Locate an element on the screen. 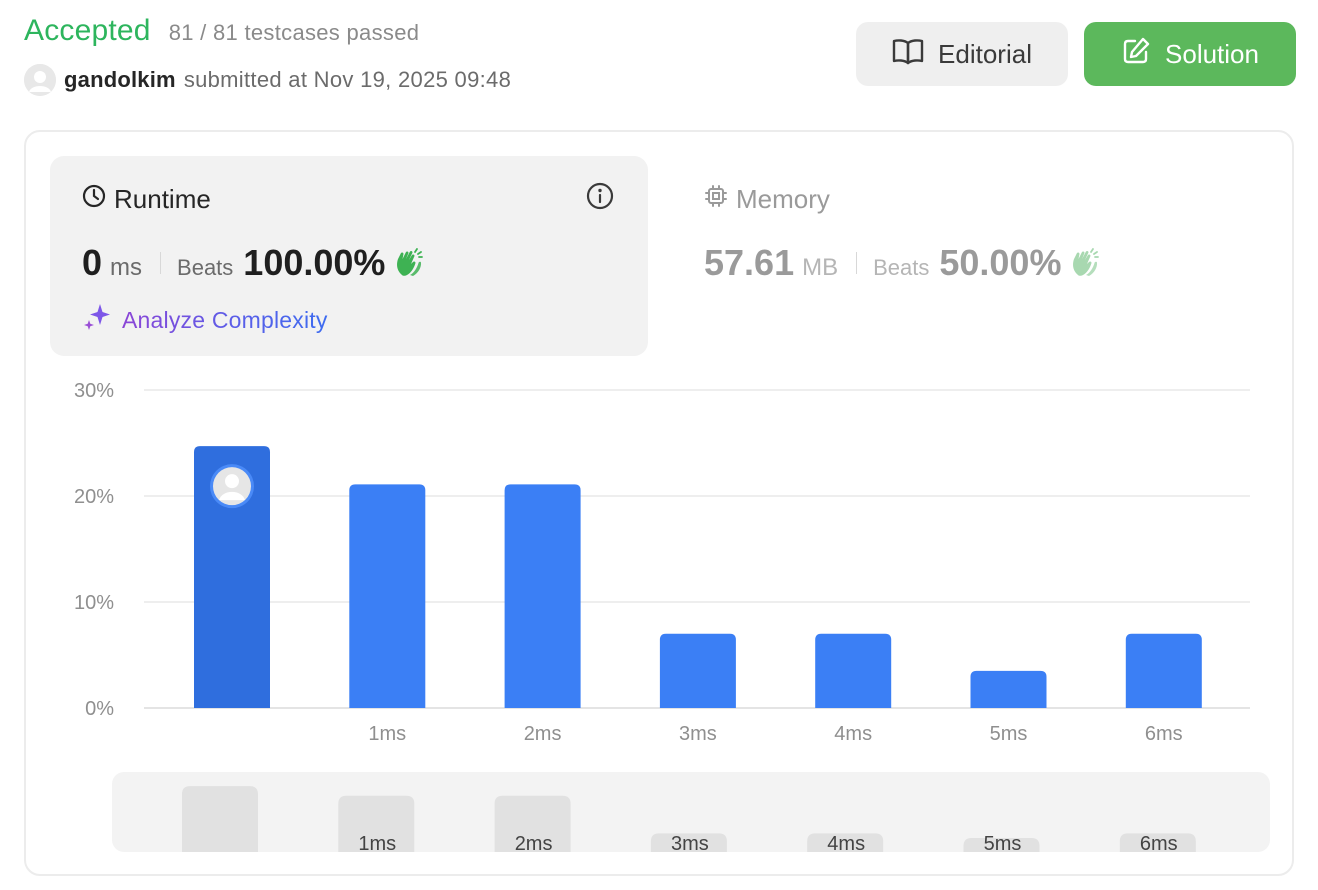 This screenshot has width=1318, height=890. y-tick-label: 20% is located at coordinates (94, 497).